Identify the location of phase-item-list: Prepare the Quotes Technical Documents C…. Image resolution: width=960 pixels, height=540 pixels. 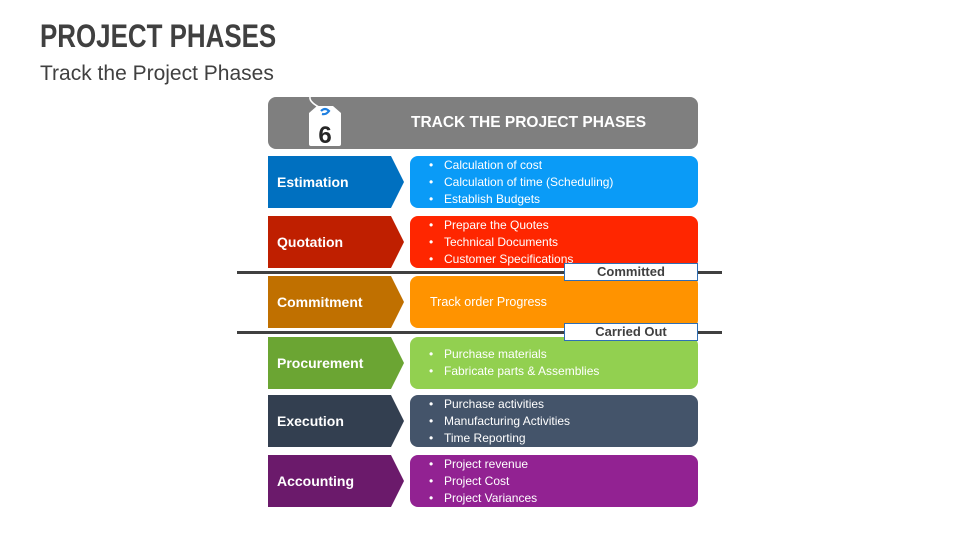
(554, 242).